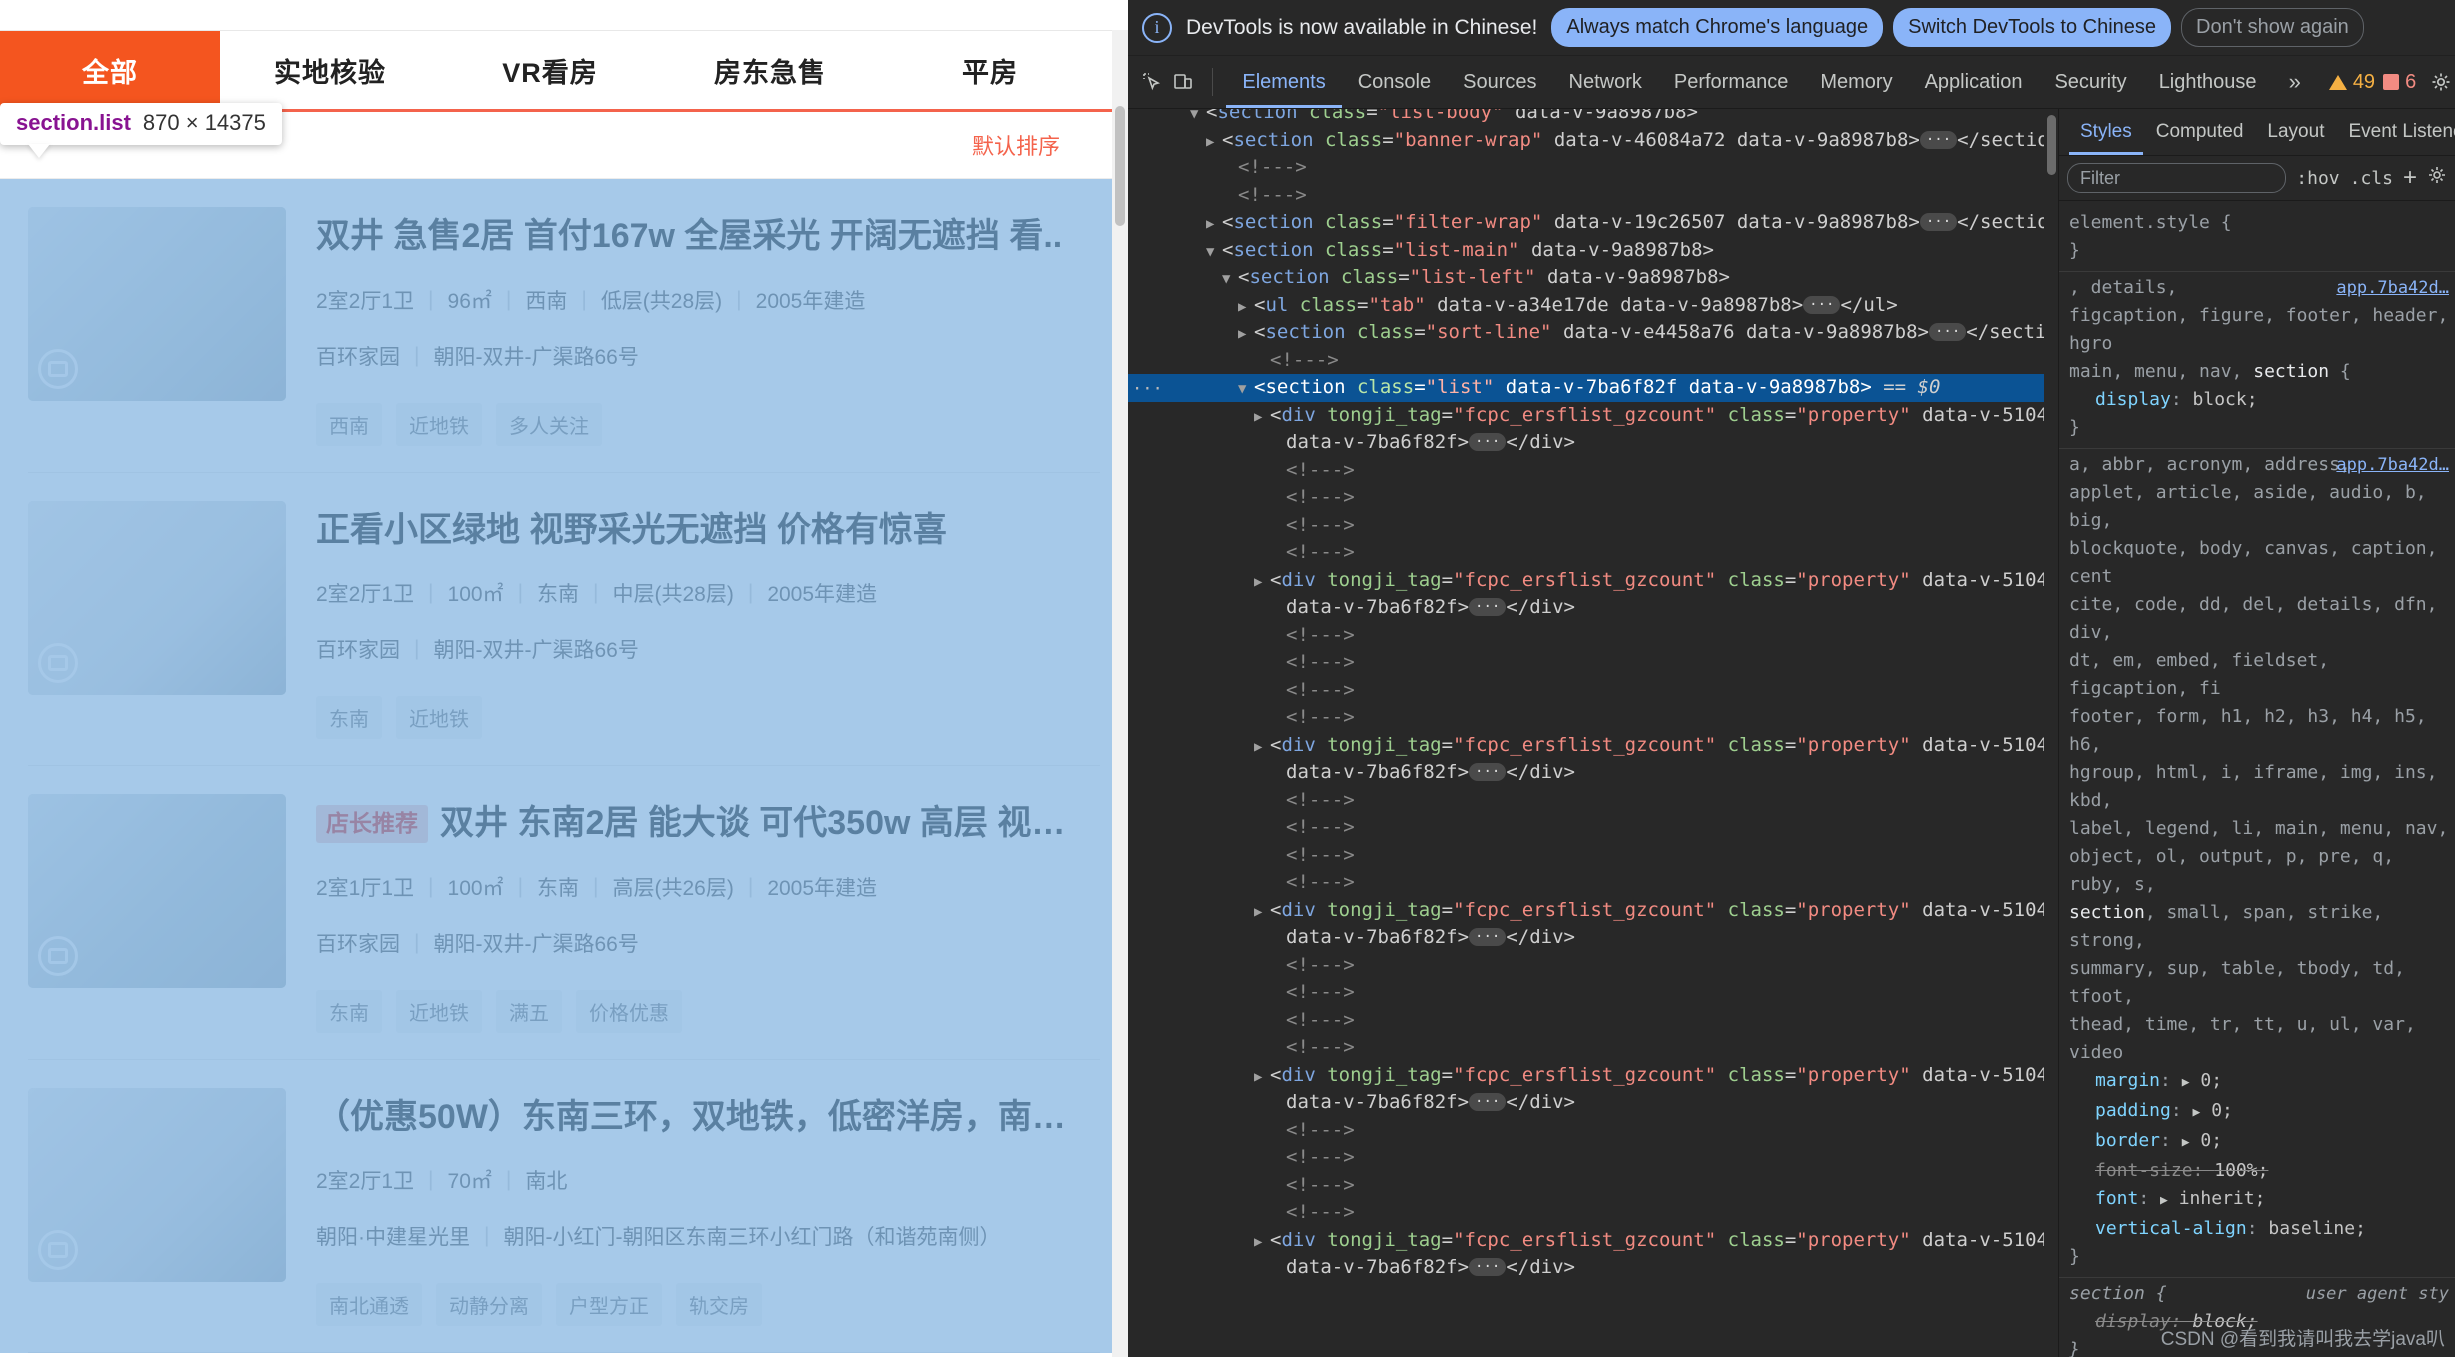 The height and width of the screenshot is (1357, 2455). I want to click on style-property: font-size: 100%;, so click(2262, 1171).